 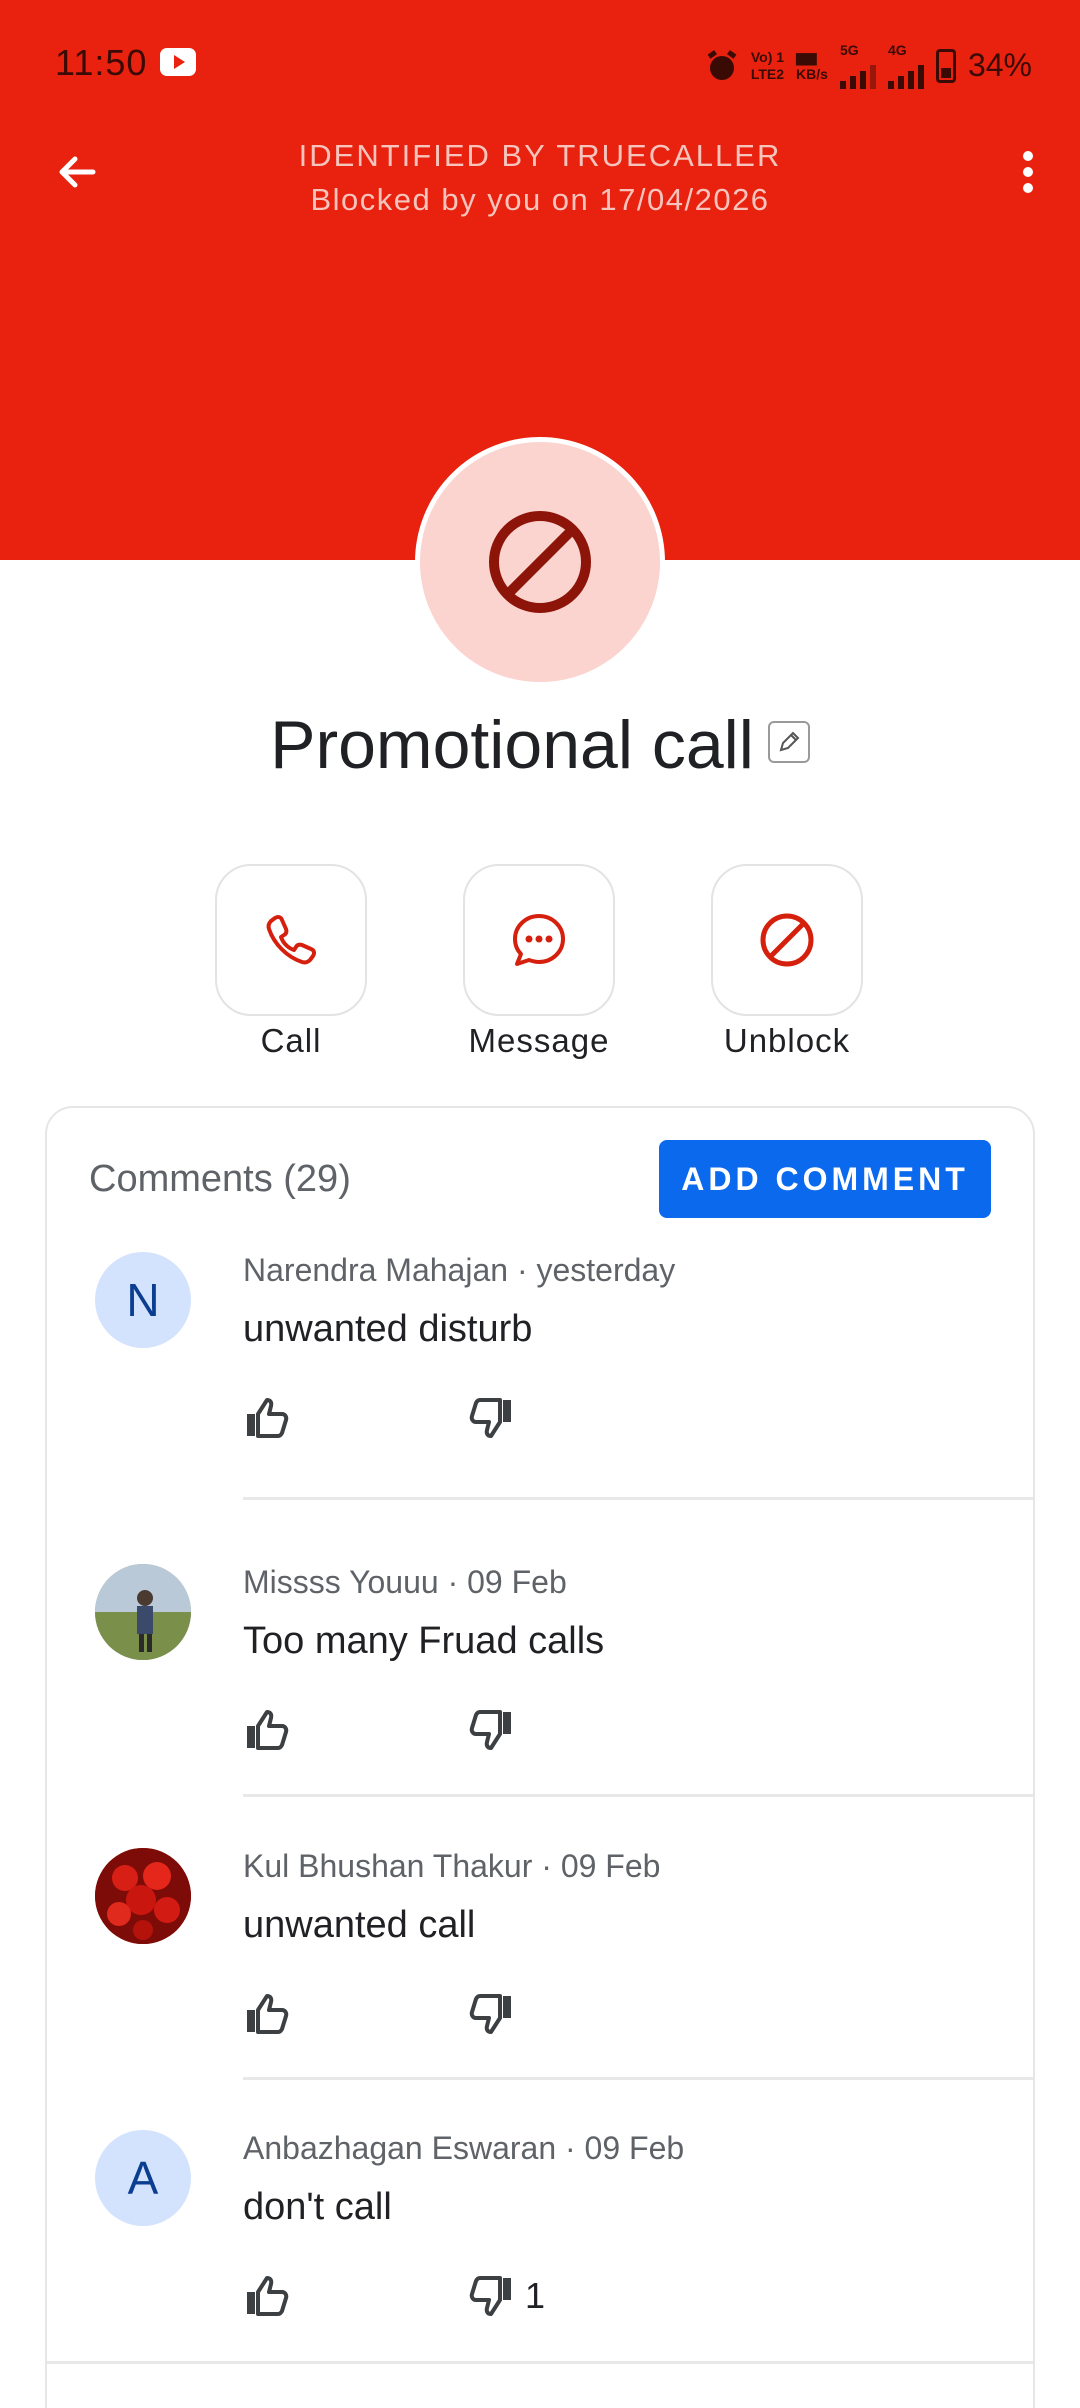 I want to click on battery-level: 34%, so click(x=999, y=65).